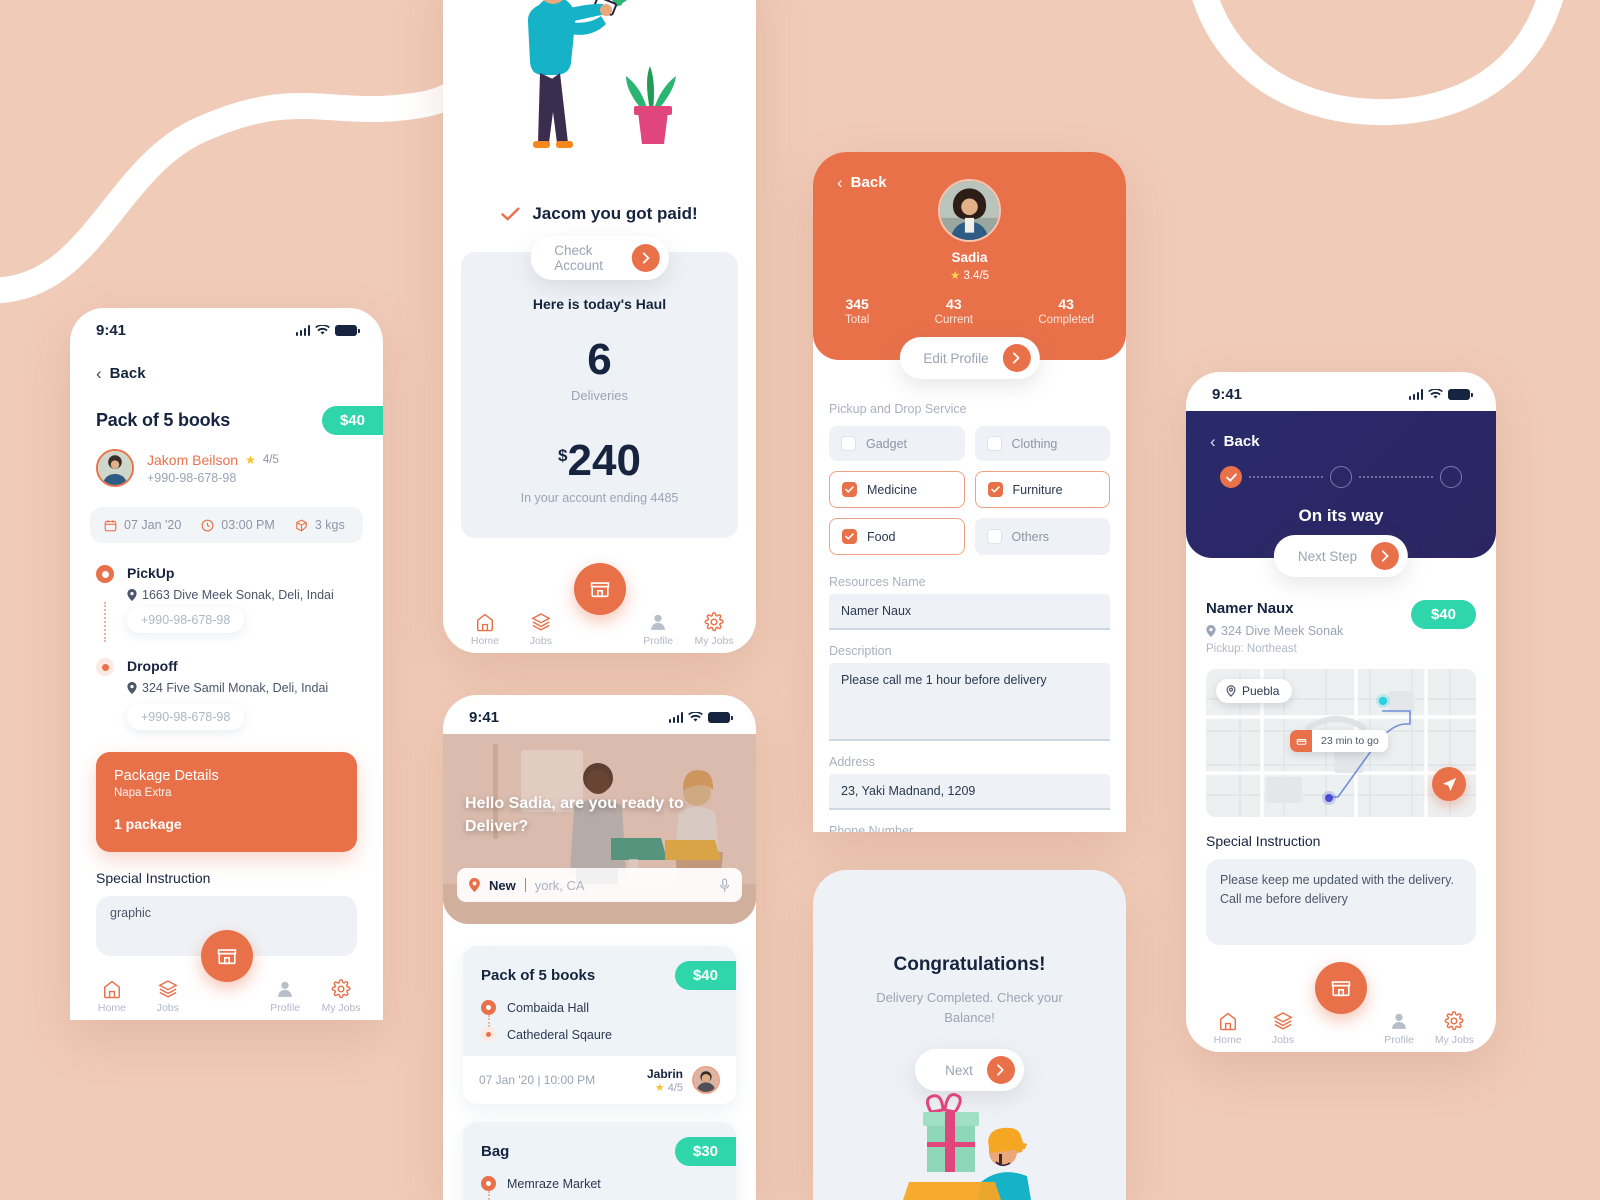 Image resolution: width=1600 pixels, height=1200 pixels. Describe the element at coordinates (969, 1007) in the screenshot. I see `congrats-subtitle: Delivery Completed. Check your Balance!` at that location.